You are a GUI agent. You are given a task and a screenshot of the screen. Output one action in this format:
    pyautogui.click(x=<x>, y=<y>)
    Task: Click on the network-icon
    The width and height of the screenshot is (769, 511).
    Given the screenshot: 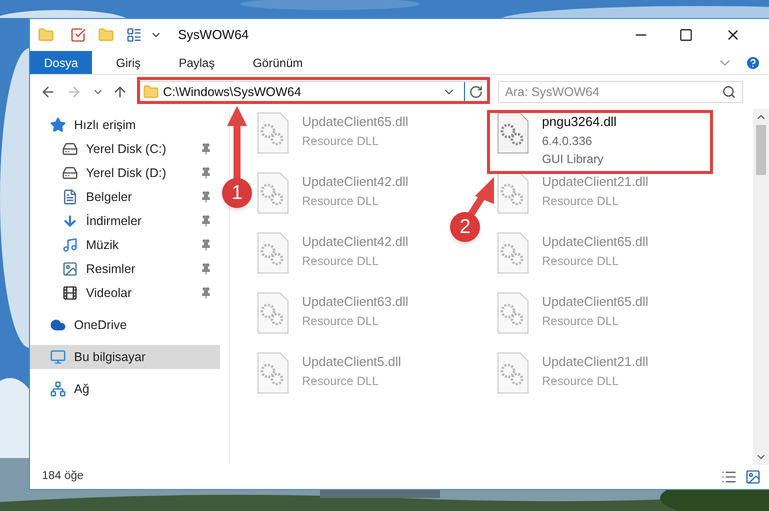 What is the action you would take?
    pyautogui.click(x=58, y=389)
    